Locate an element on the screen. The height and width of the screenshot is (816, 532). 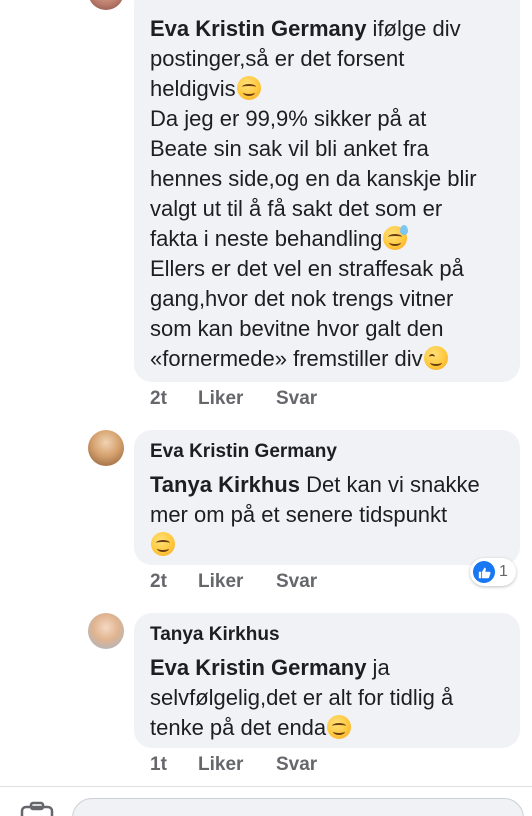
comment-line: fakta i neste behandling is located at coordinates (266, 238).